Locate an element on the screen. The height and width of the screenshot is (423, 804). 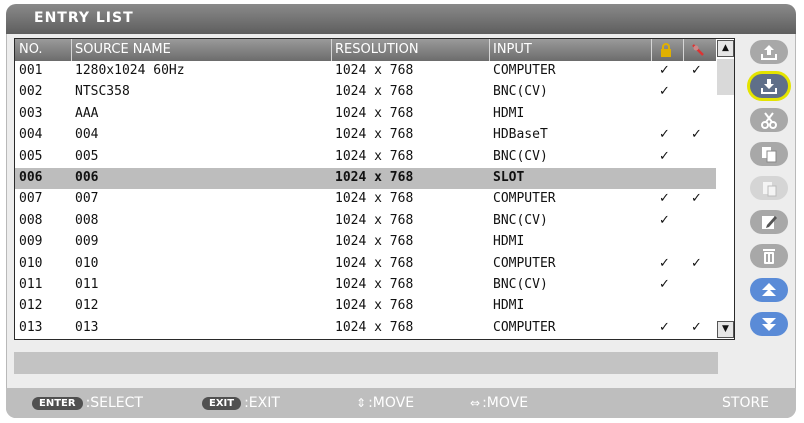
edit-icon is located at coordinates (769, 222).